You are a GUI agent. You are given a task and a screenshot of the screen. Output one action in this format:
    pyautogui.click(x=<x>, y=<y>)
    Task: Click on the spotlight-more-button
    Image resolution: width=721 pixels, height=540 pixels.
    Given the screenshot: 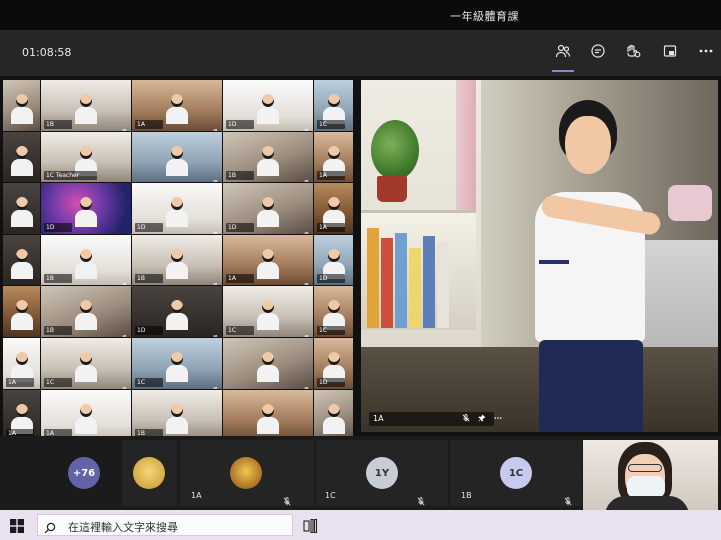 What is the action you would take?
    pyautogui.click(x=498, y=418)
    